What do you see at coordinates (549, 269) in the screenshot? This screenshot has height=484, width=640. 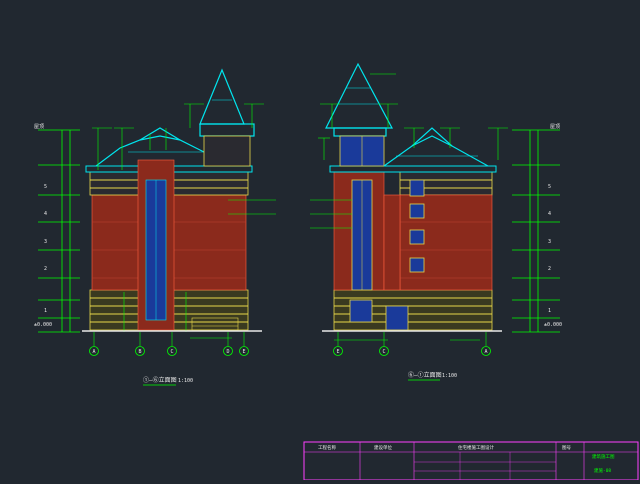 I see `right-level-label-2: 2` at bounding box center [549, 269].